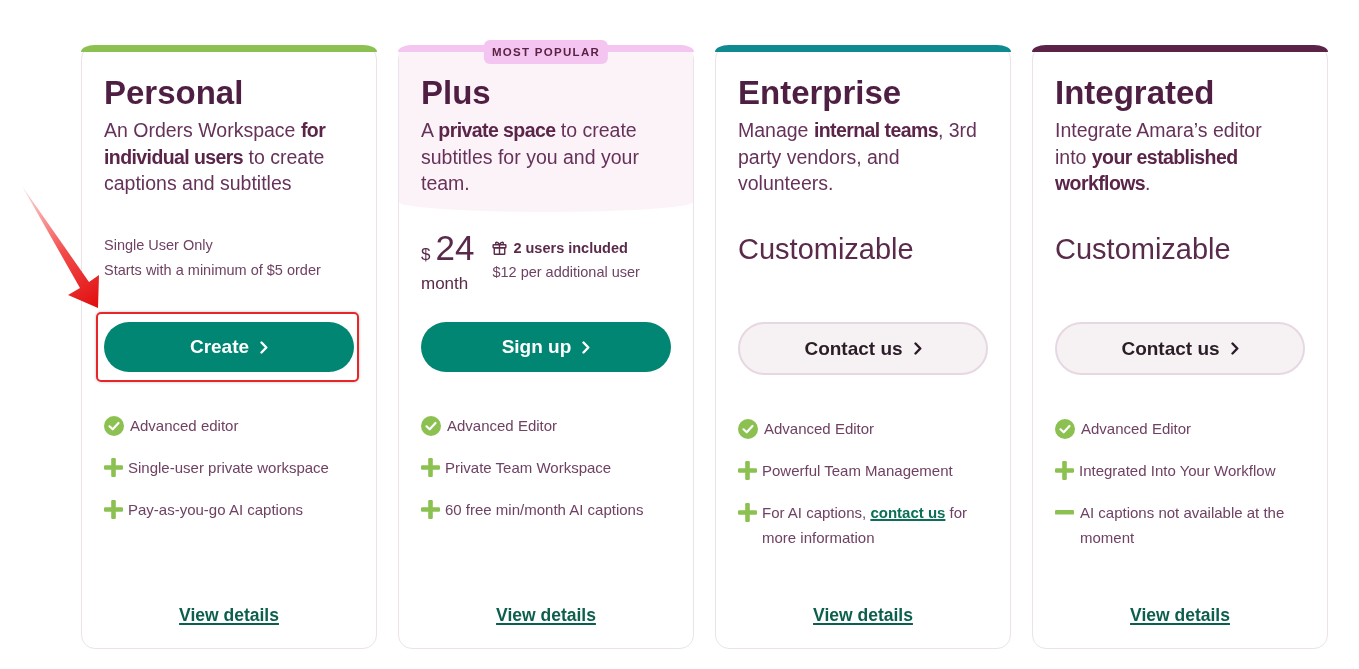  What do you see at coordinates (820, 93) in the screenshot?
I see `plan-title: Enterprise` at bounding box center [820, 93].